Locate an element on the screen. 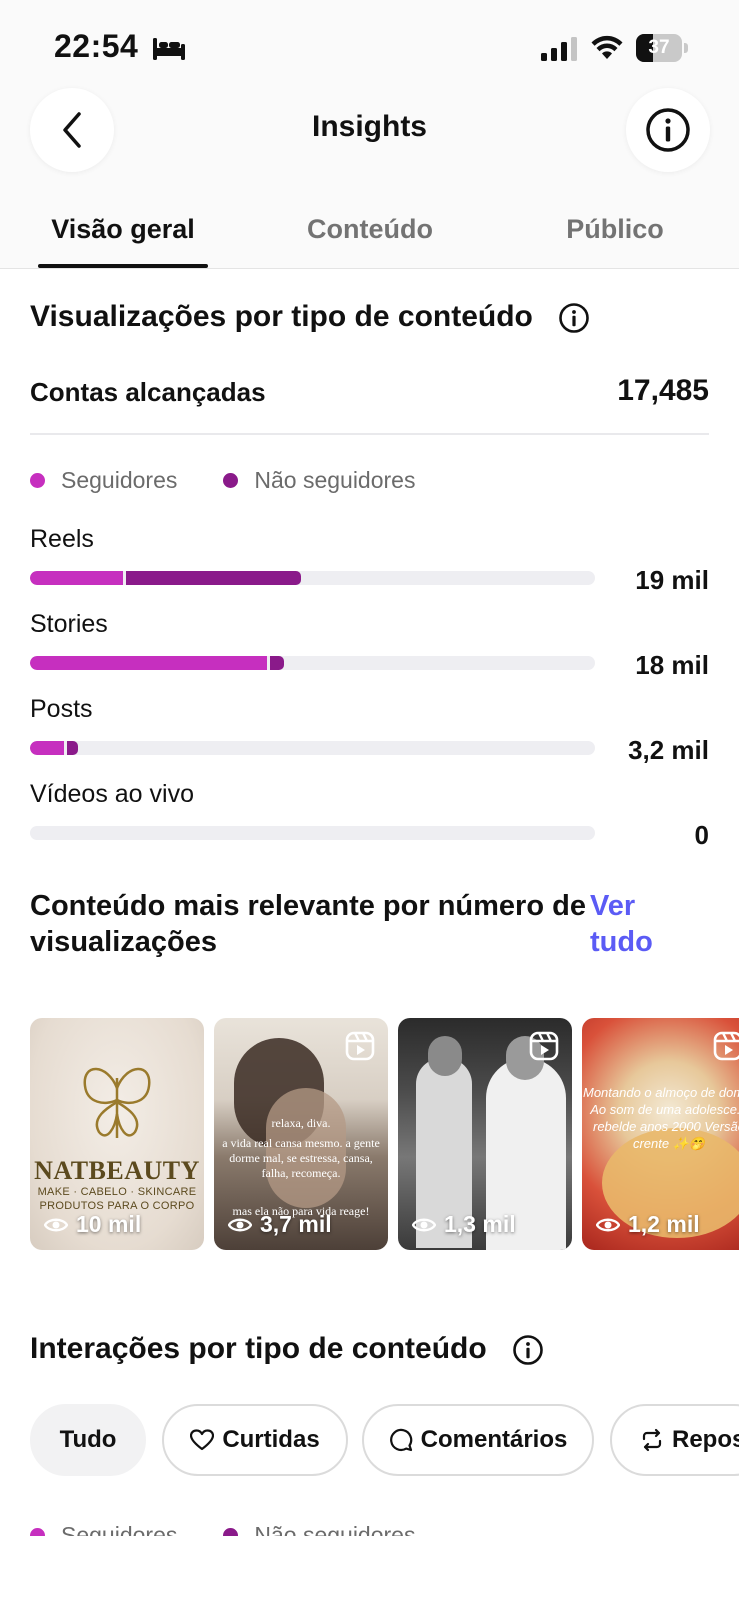 The width and height of the screenshot is (739, 1600). metric-posts: Posts 3,2 mil is located at coordinates (369, 735).